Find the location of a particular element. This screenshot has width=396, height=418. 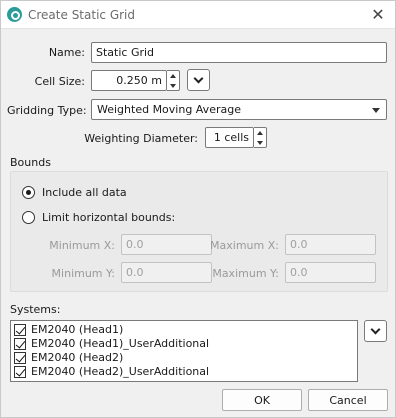

list-item: EM2040 (Head2) is located at coordinates (181, 358).